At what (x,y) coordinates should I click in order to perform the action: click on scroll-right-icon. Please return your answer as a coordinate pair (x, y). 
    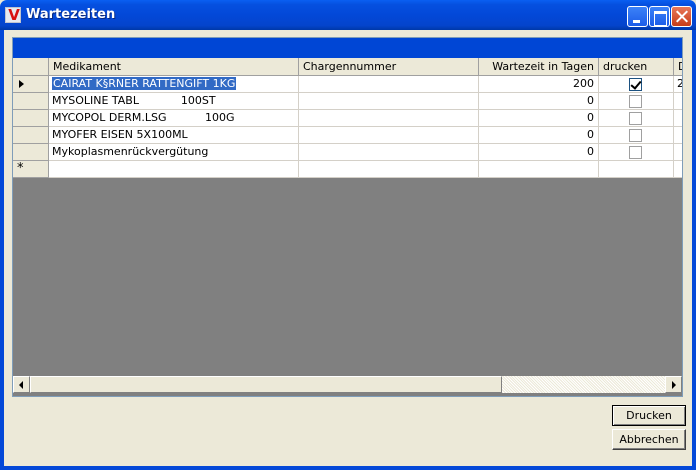
    Looking at the image, I should click on (673, 384).